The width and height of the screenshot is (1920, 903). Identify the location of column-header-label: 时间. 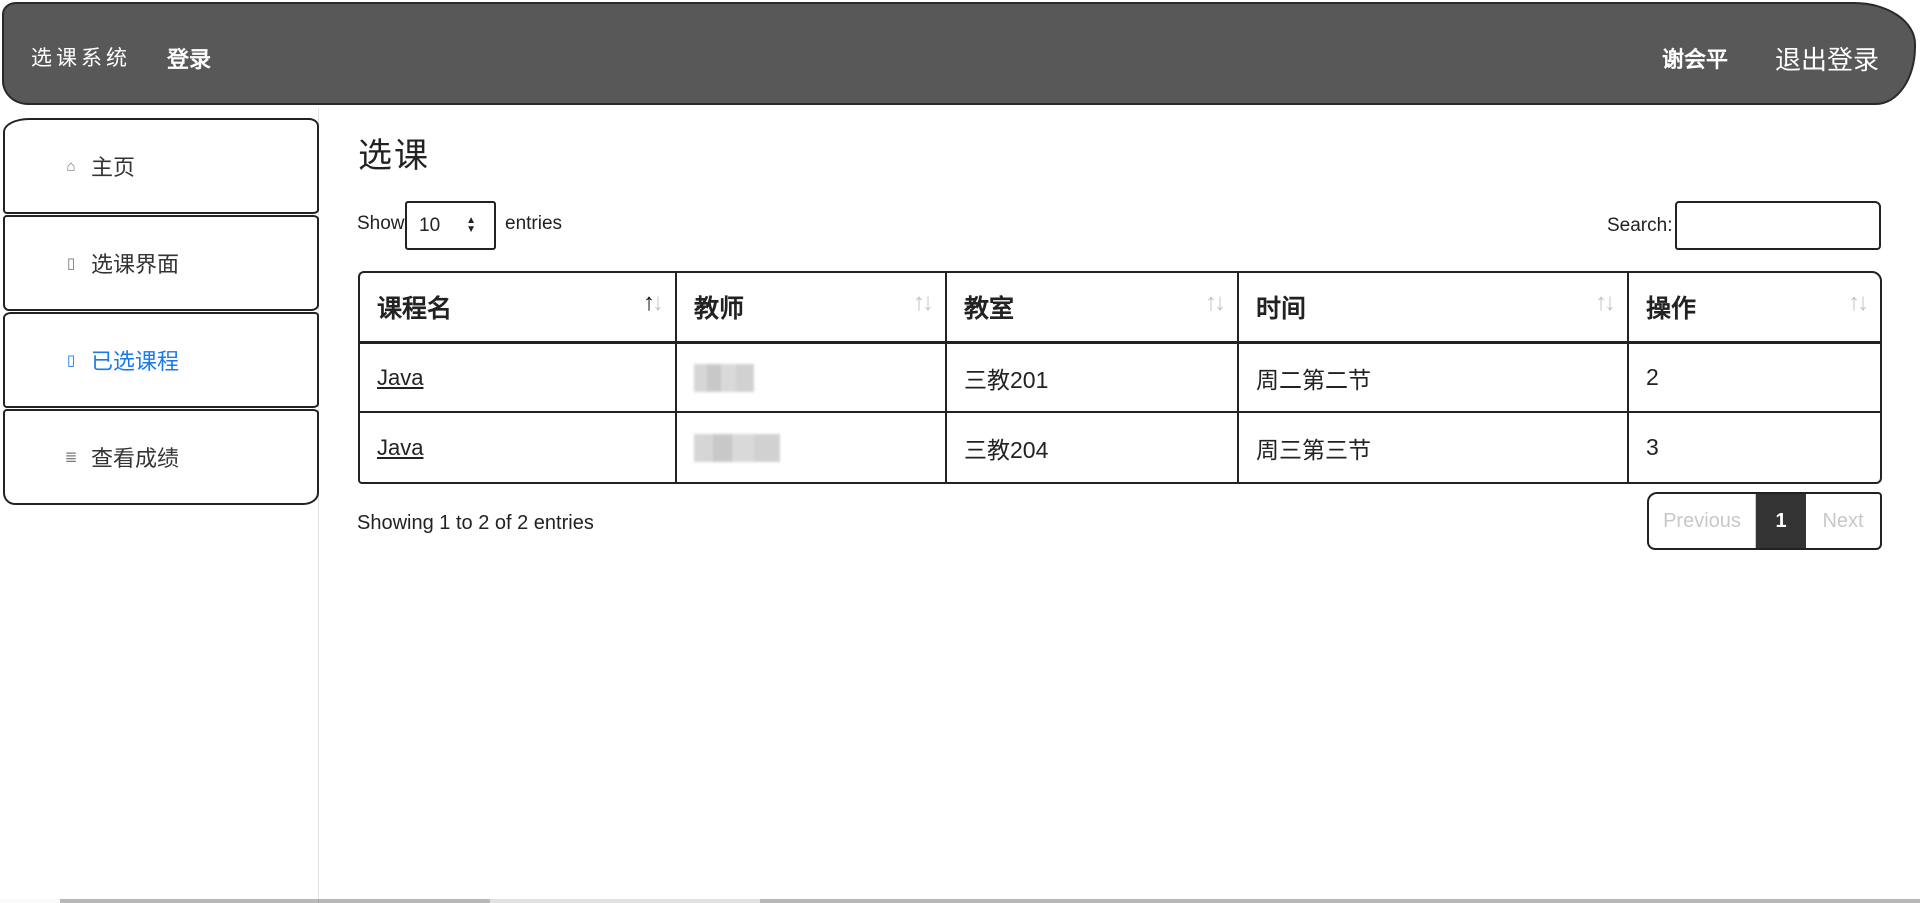
(1281, 309).